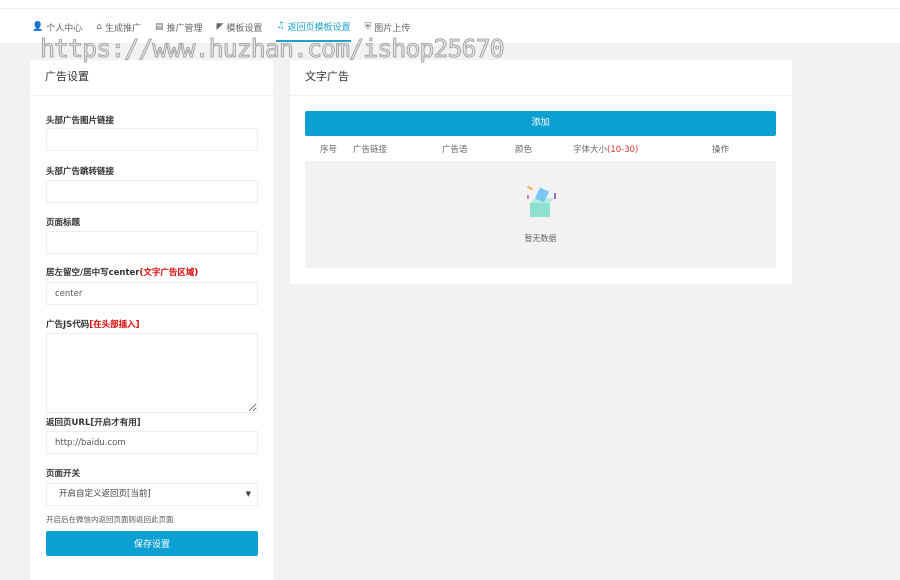  I want to click on header-link-label: 头部广告跳转链接, so click(80, 172).